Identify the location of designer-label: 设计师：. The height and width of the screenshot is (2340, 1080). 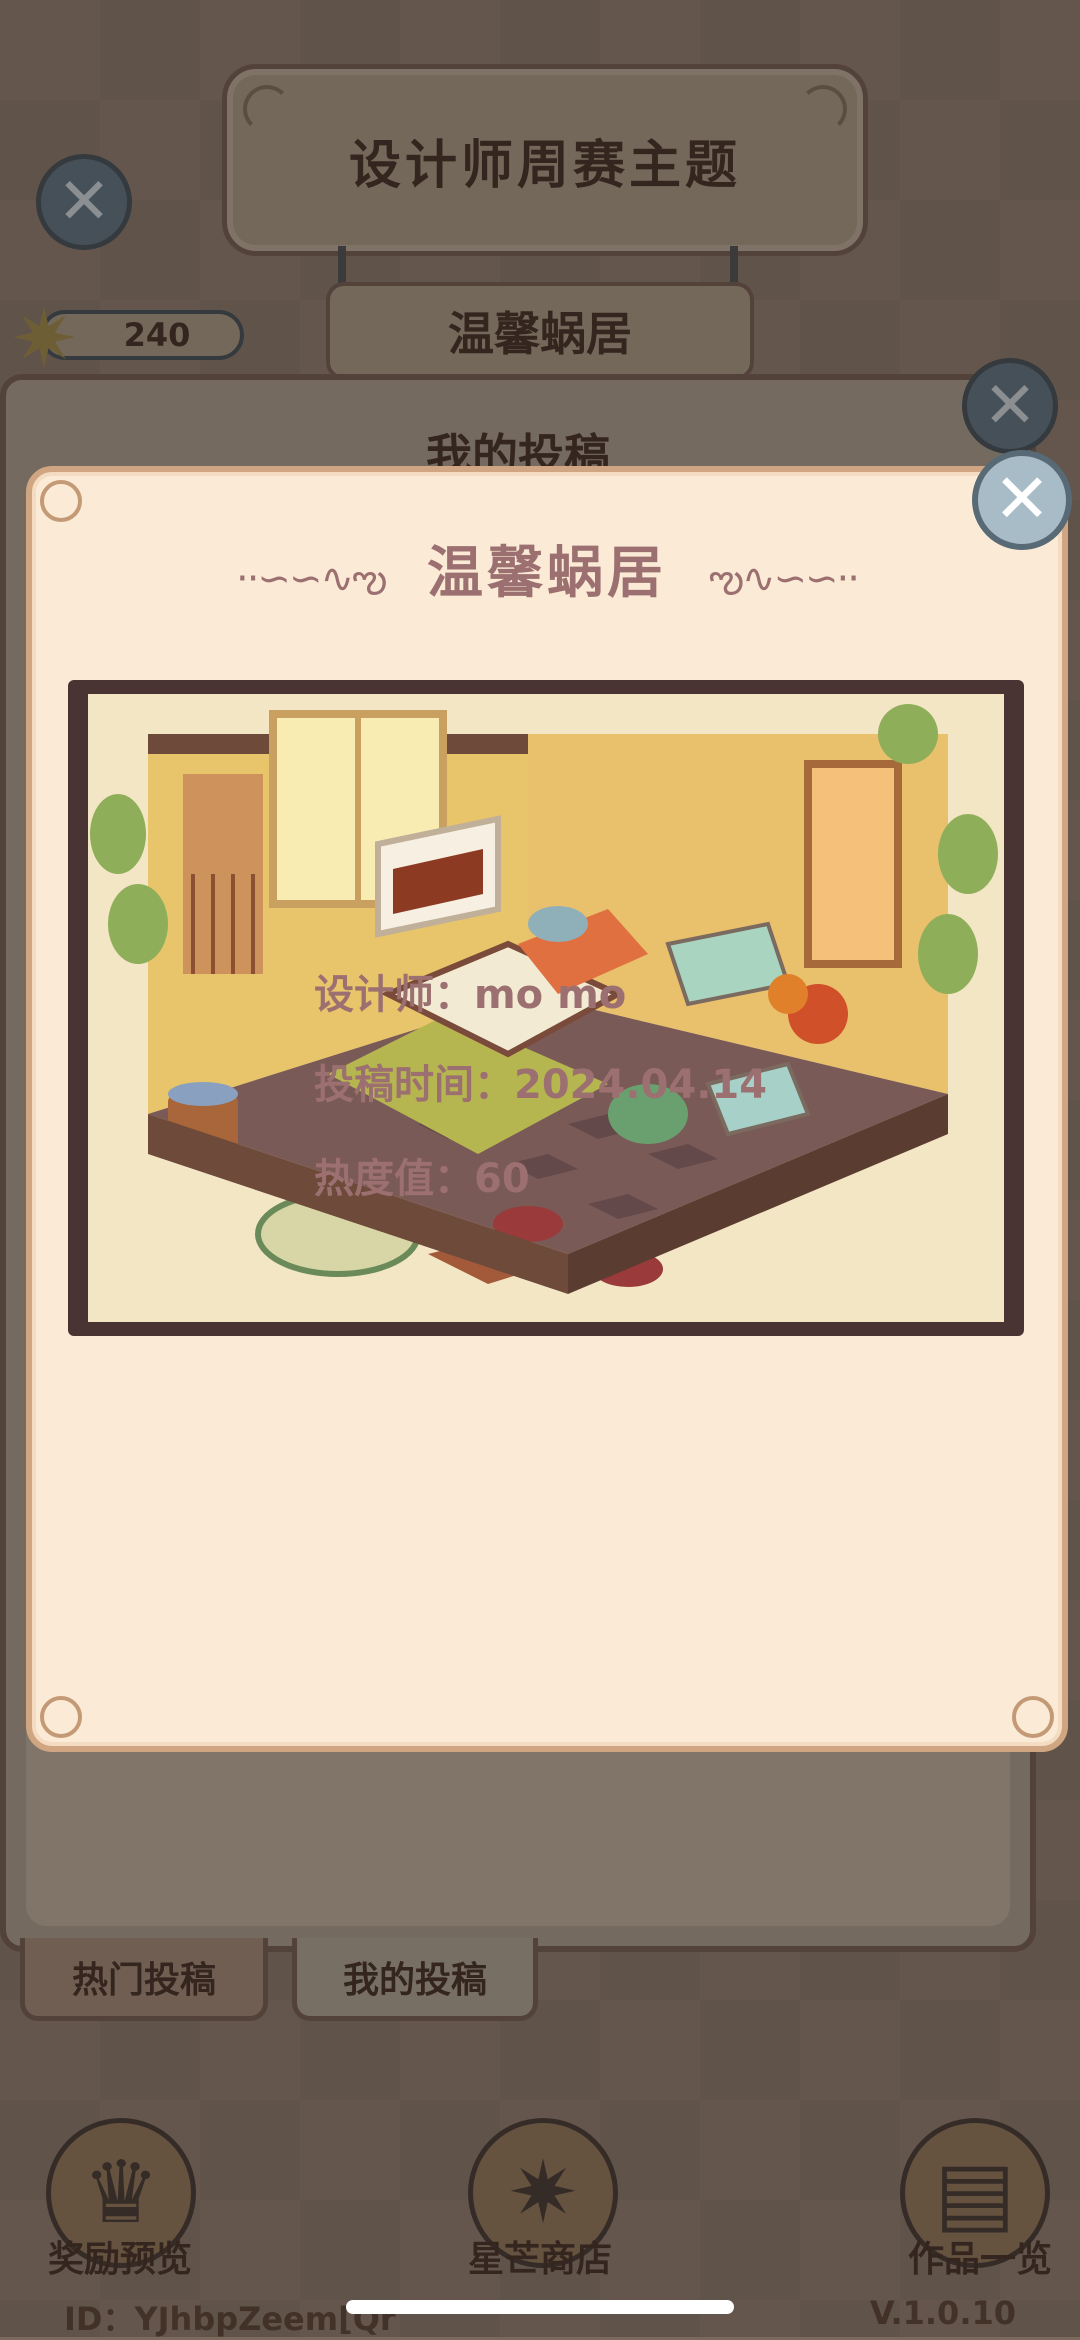
(394, 995).